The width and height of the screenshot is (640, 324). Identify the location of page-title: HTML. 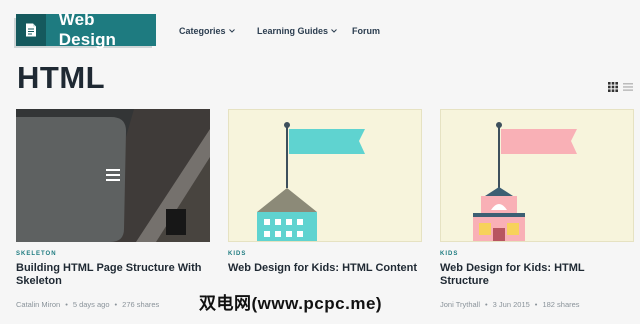
(61, 77).